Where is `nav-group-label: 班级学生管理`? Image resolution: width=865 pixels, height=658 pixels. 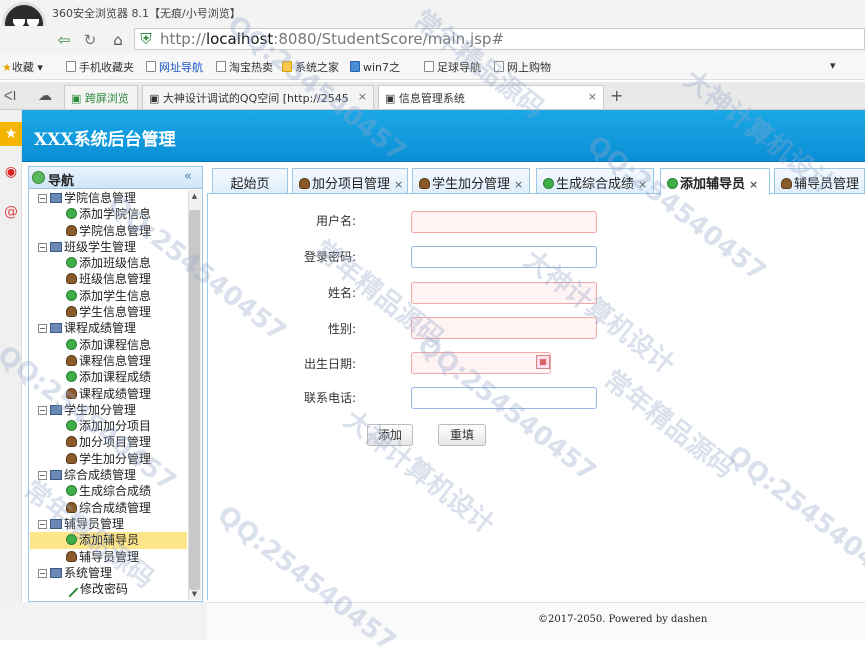 nav-group-label: 班级学生管理 is located at coordinates (100, 246).